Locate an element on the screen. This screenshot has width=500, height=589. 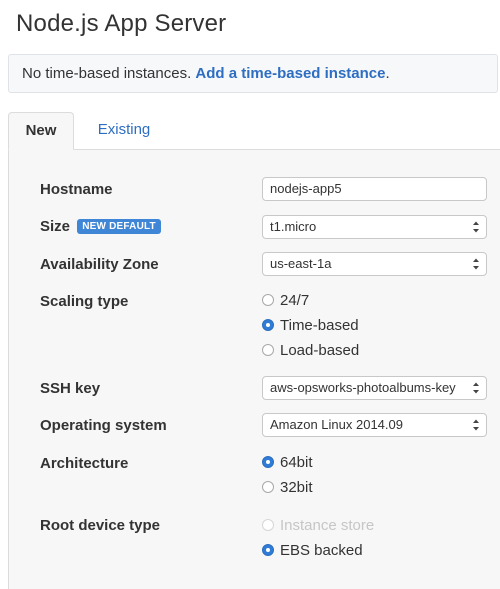
size-label: Size NEW DEFAULT is located at coordinates (100, 226).